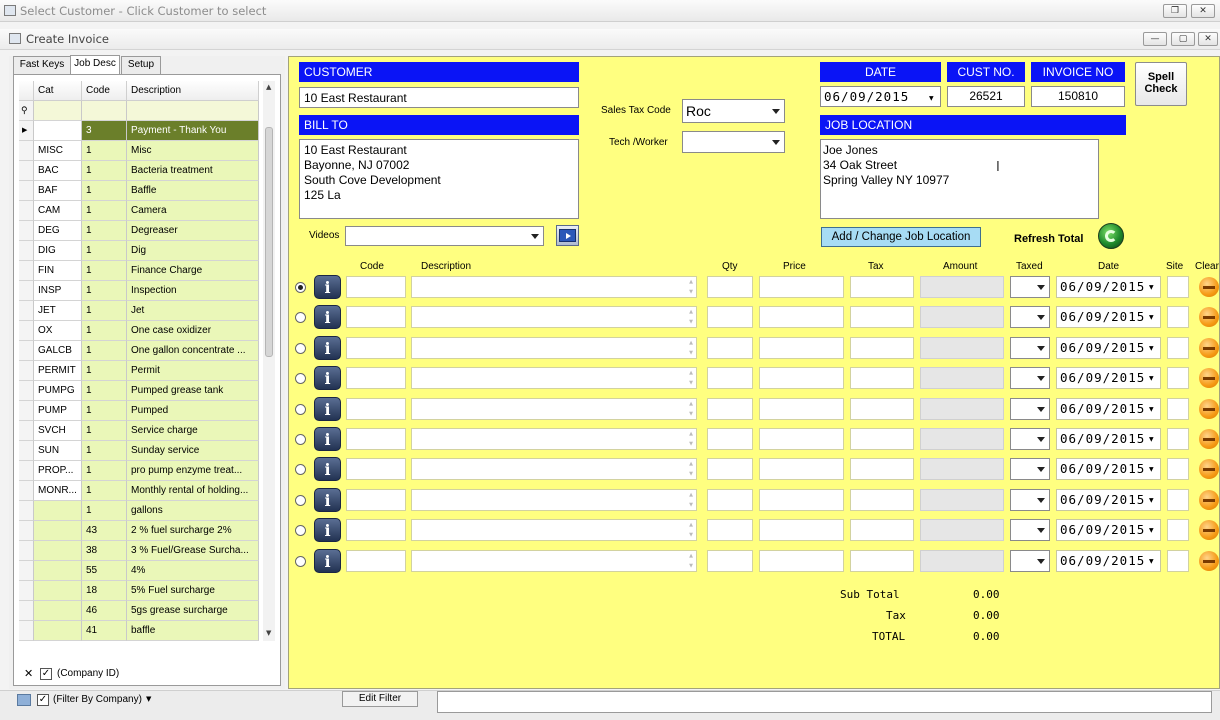  I want to click on minimize-icon: —, so click(1155, 39).